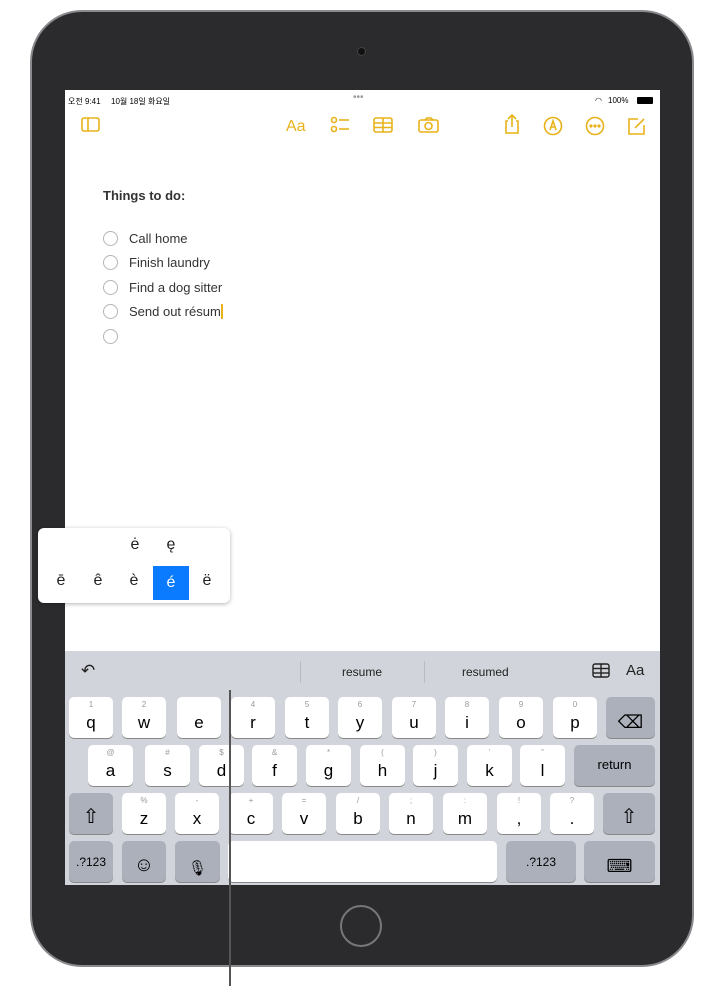 This screenshot has width=722, height=986. Describe the element at coordinates (521, 704) in the screenshot. I see `key-secondary-label: 9` at that location.